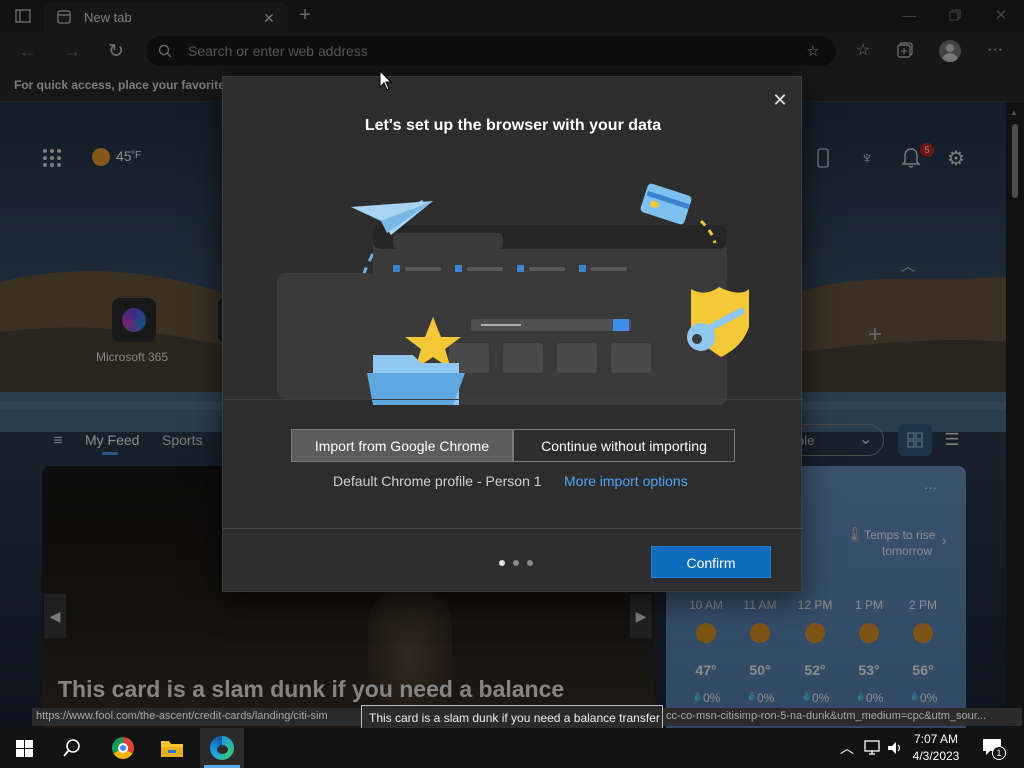 The image size is (1024, 768). Describe the element at coordinates (72, 748) in the screenshot. I see `taskbar-search-icon` at that location.